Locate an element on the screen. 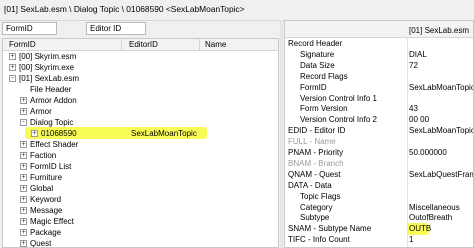 This screenshot has height=248, width=474. column-editorid: EditorID is located at coordinates (143, 44).